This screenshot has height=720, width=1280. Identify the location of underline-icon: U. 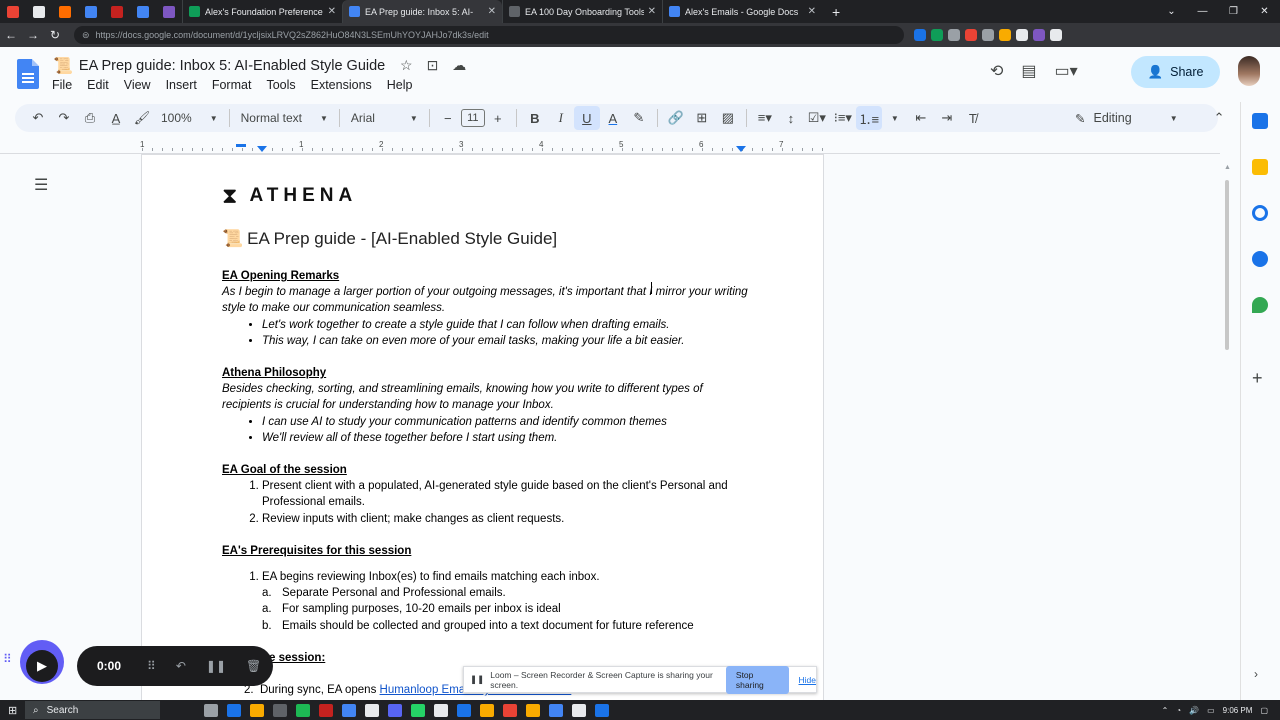
(586, 118).